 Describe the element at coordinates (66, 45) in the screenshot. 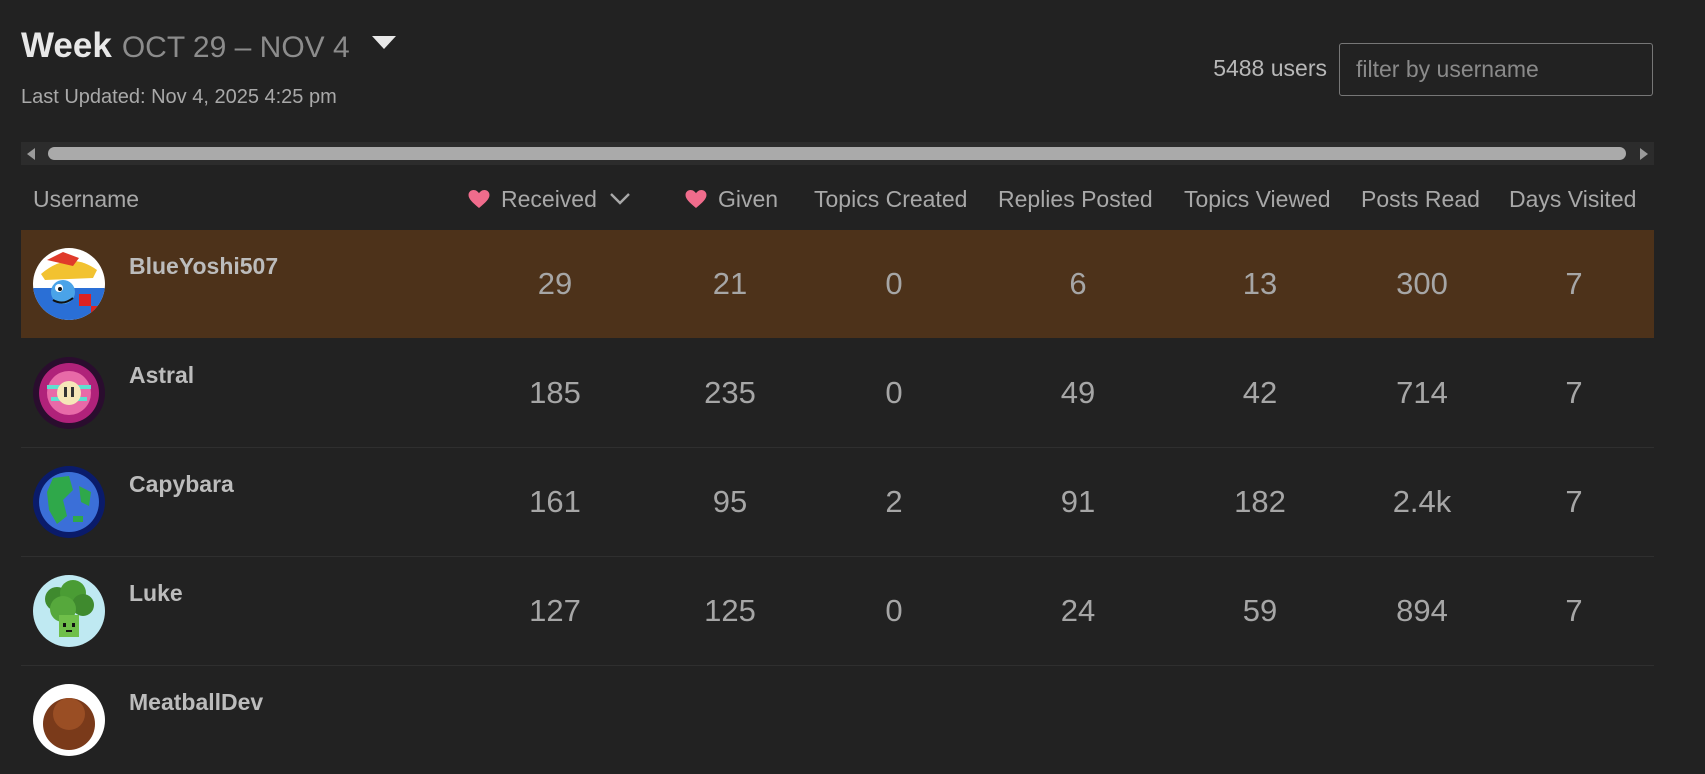

I see `period-label: Week` at that location.